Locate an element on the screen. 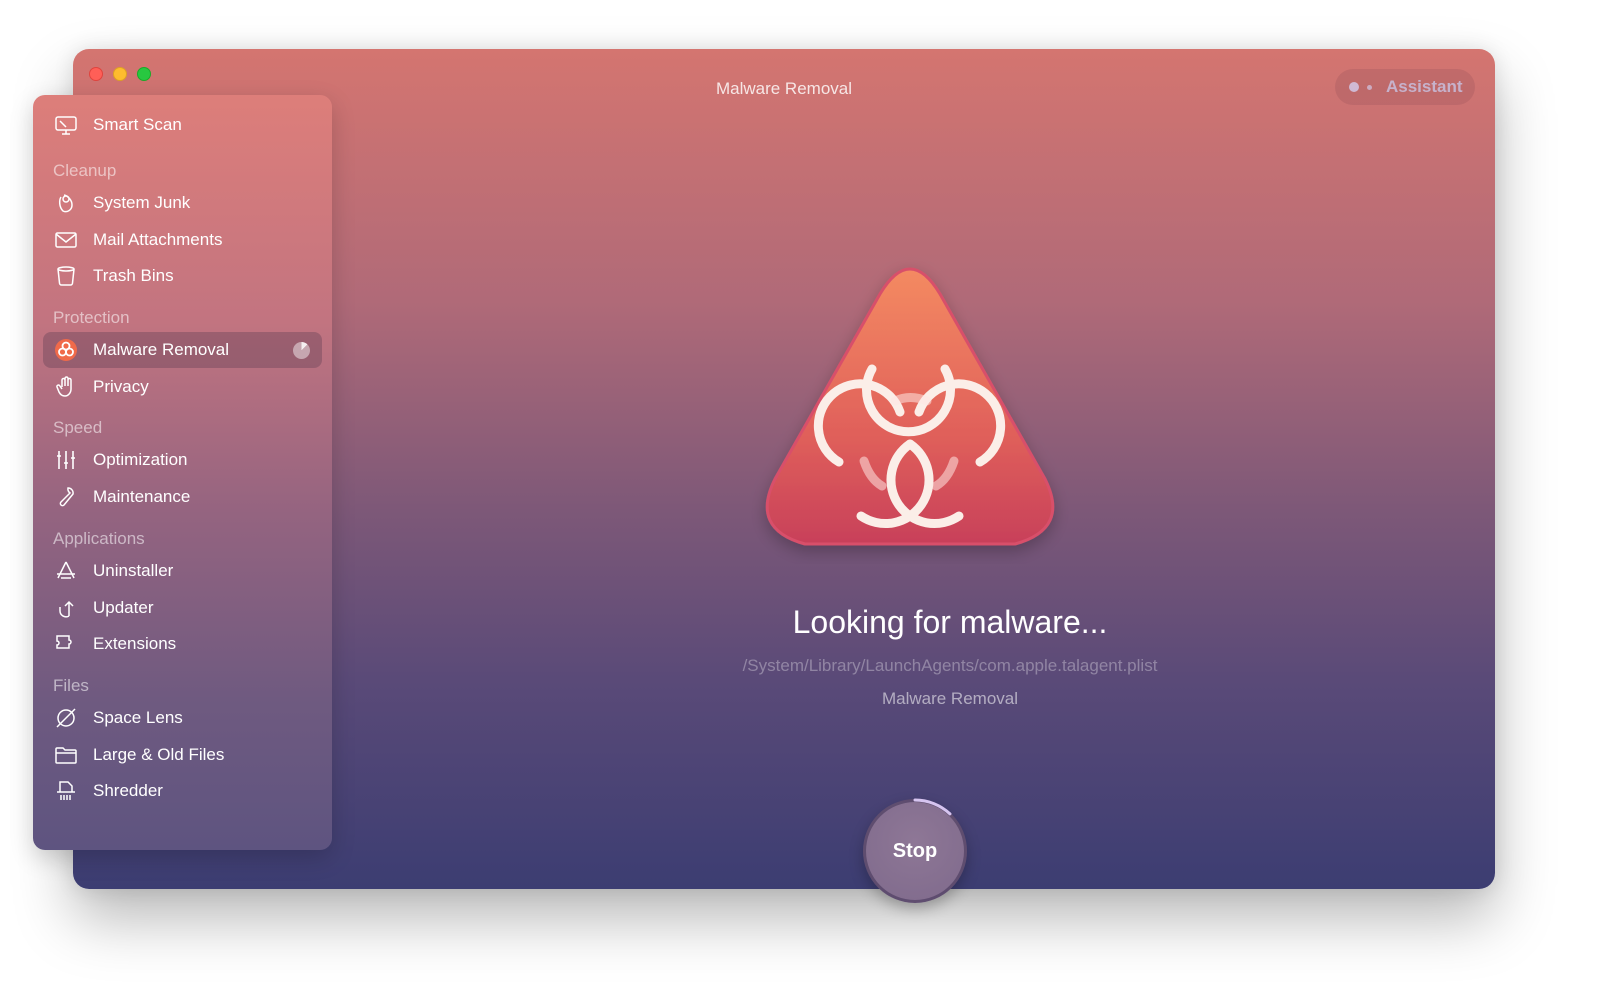  system-junk-icon is located at coordinates (66, 203).